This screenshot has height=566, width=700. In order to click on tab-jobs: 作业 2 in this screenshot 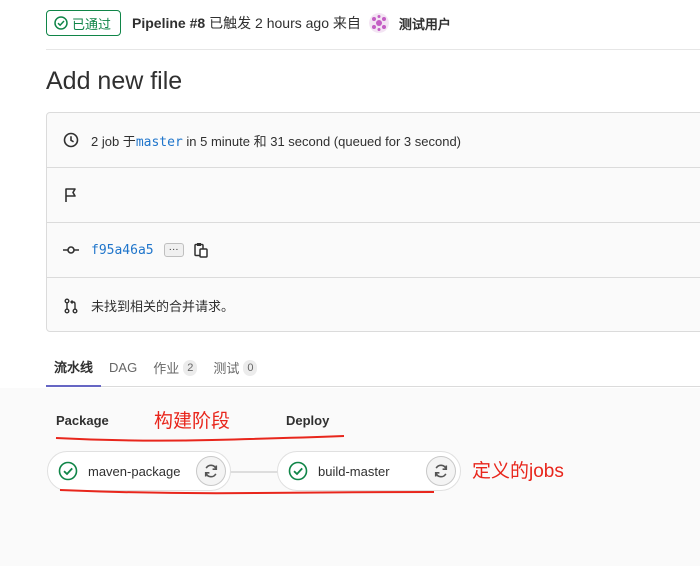, I will do `click(175, 367)`.